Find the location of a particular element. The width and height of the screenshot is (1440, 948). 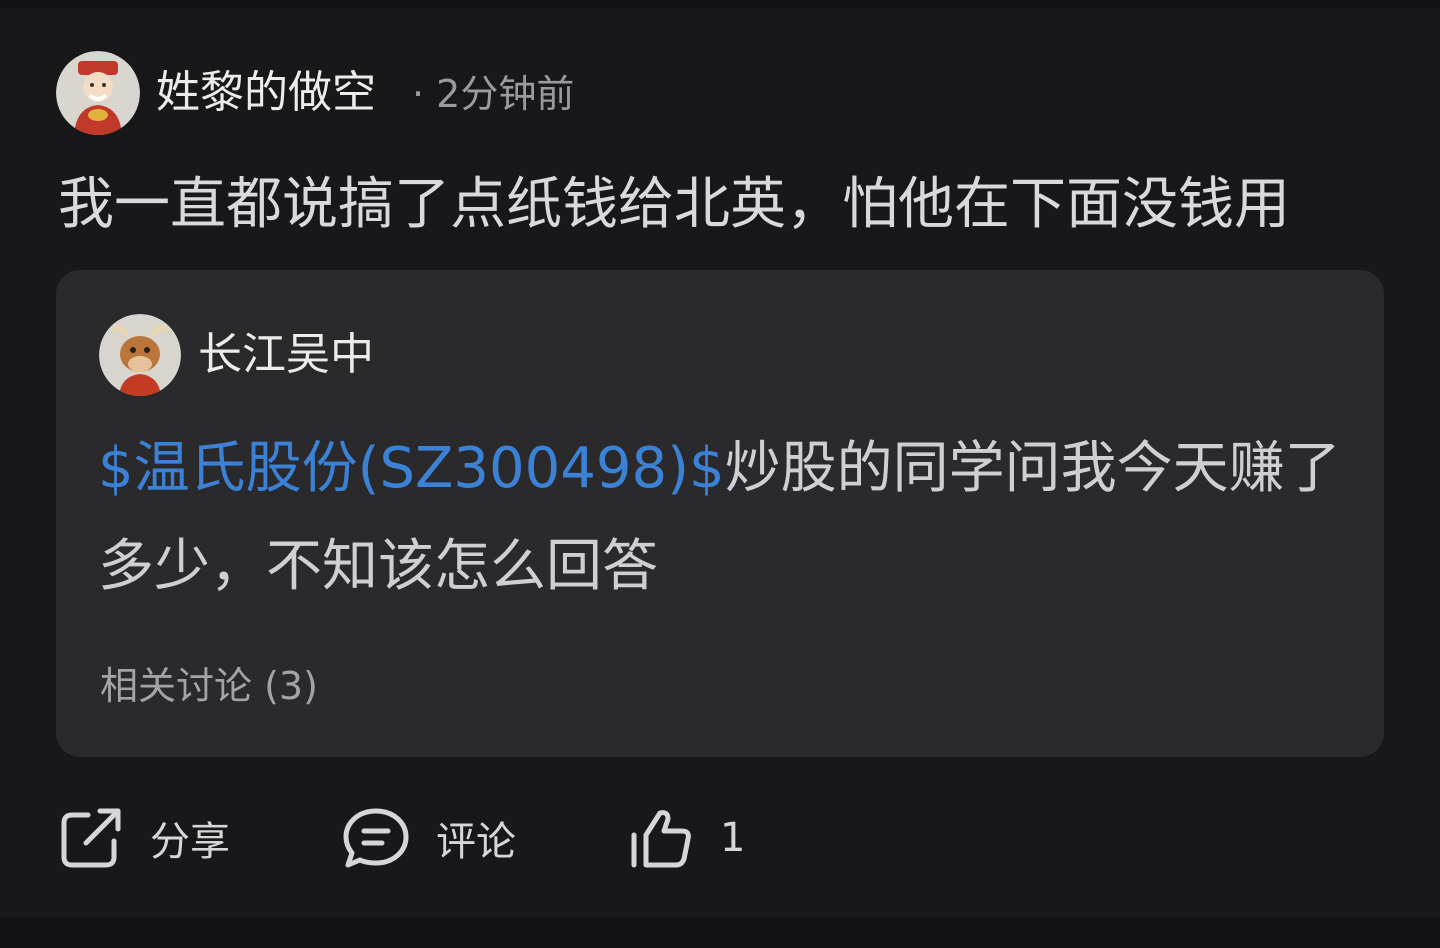

like-count: 1 is located at coordinates (733, 838).